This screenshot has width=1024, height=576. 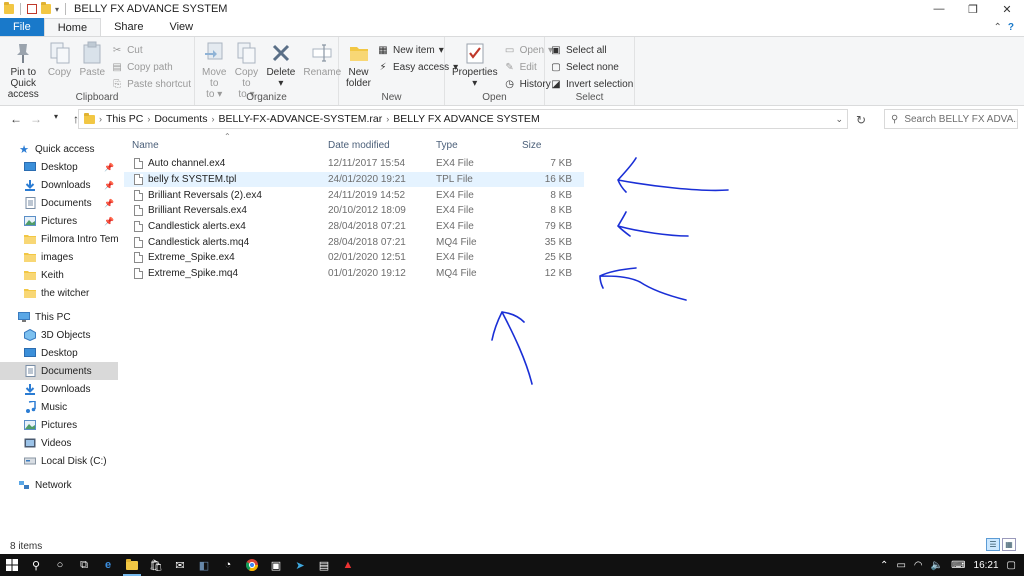 What do you see at coordinates (1009, 544) in the screenshot?
I see `large-icons-view-button: ▦` at bounding box center [1009, 544].